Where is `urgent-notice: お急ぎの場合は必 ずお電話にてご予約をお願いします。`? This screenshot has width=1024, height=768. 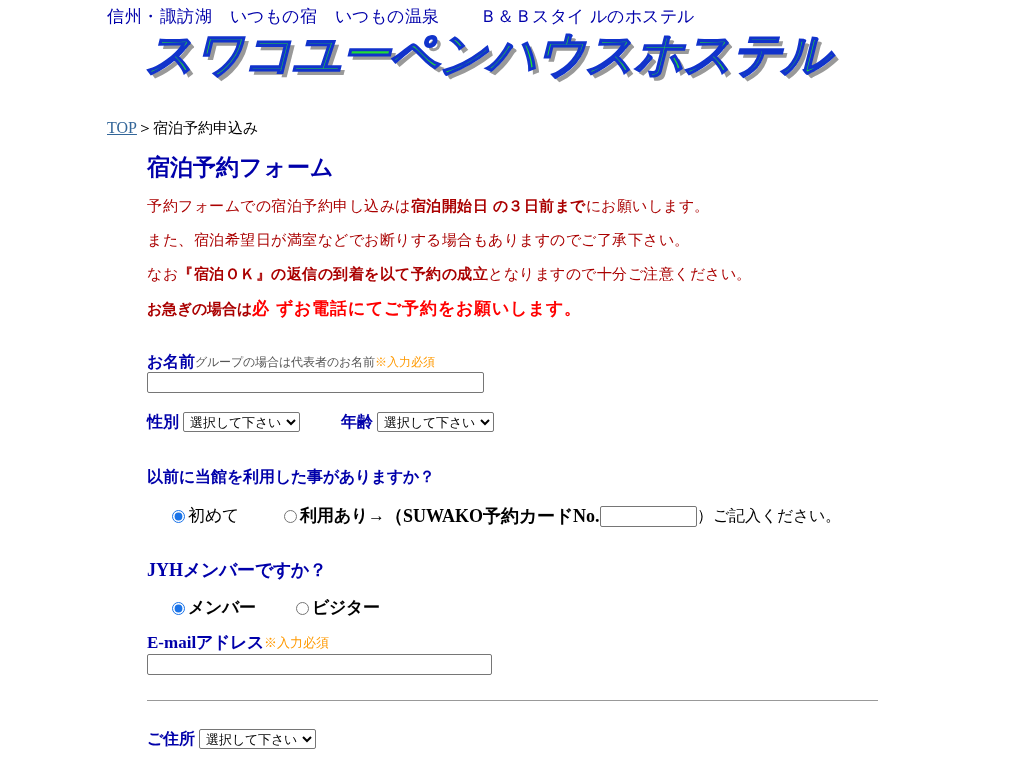
urgent-notice: お急ぎの場合は必 ずお電話にてご予約をお願いします。 is located at coordinates (365, 309).